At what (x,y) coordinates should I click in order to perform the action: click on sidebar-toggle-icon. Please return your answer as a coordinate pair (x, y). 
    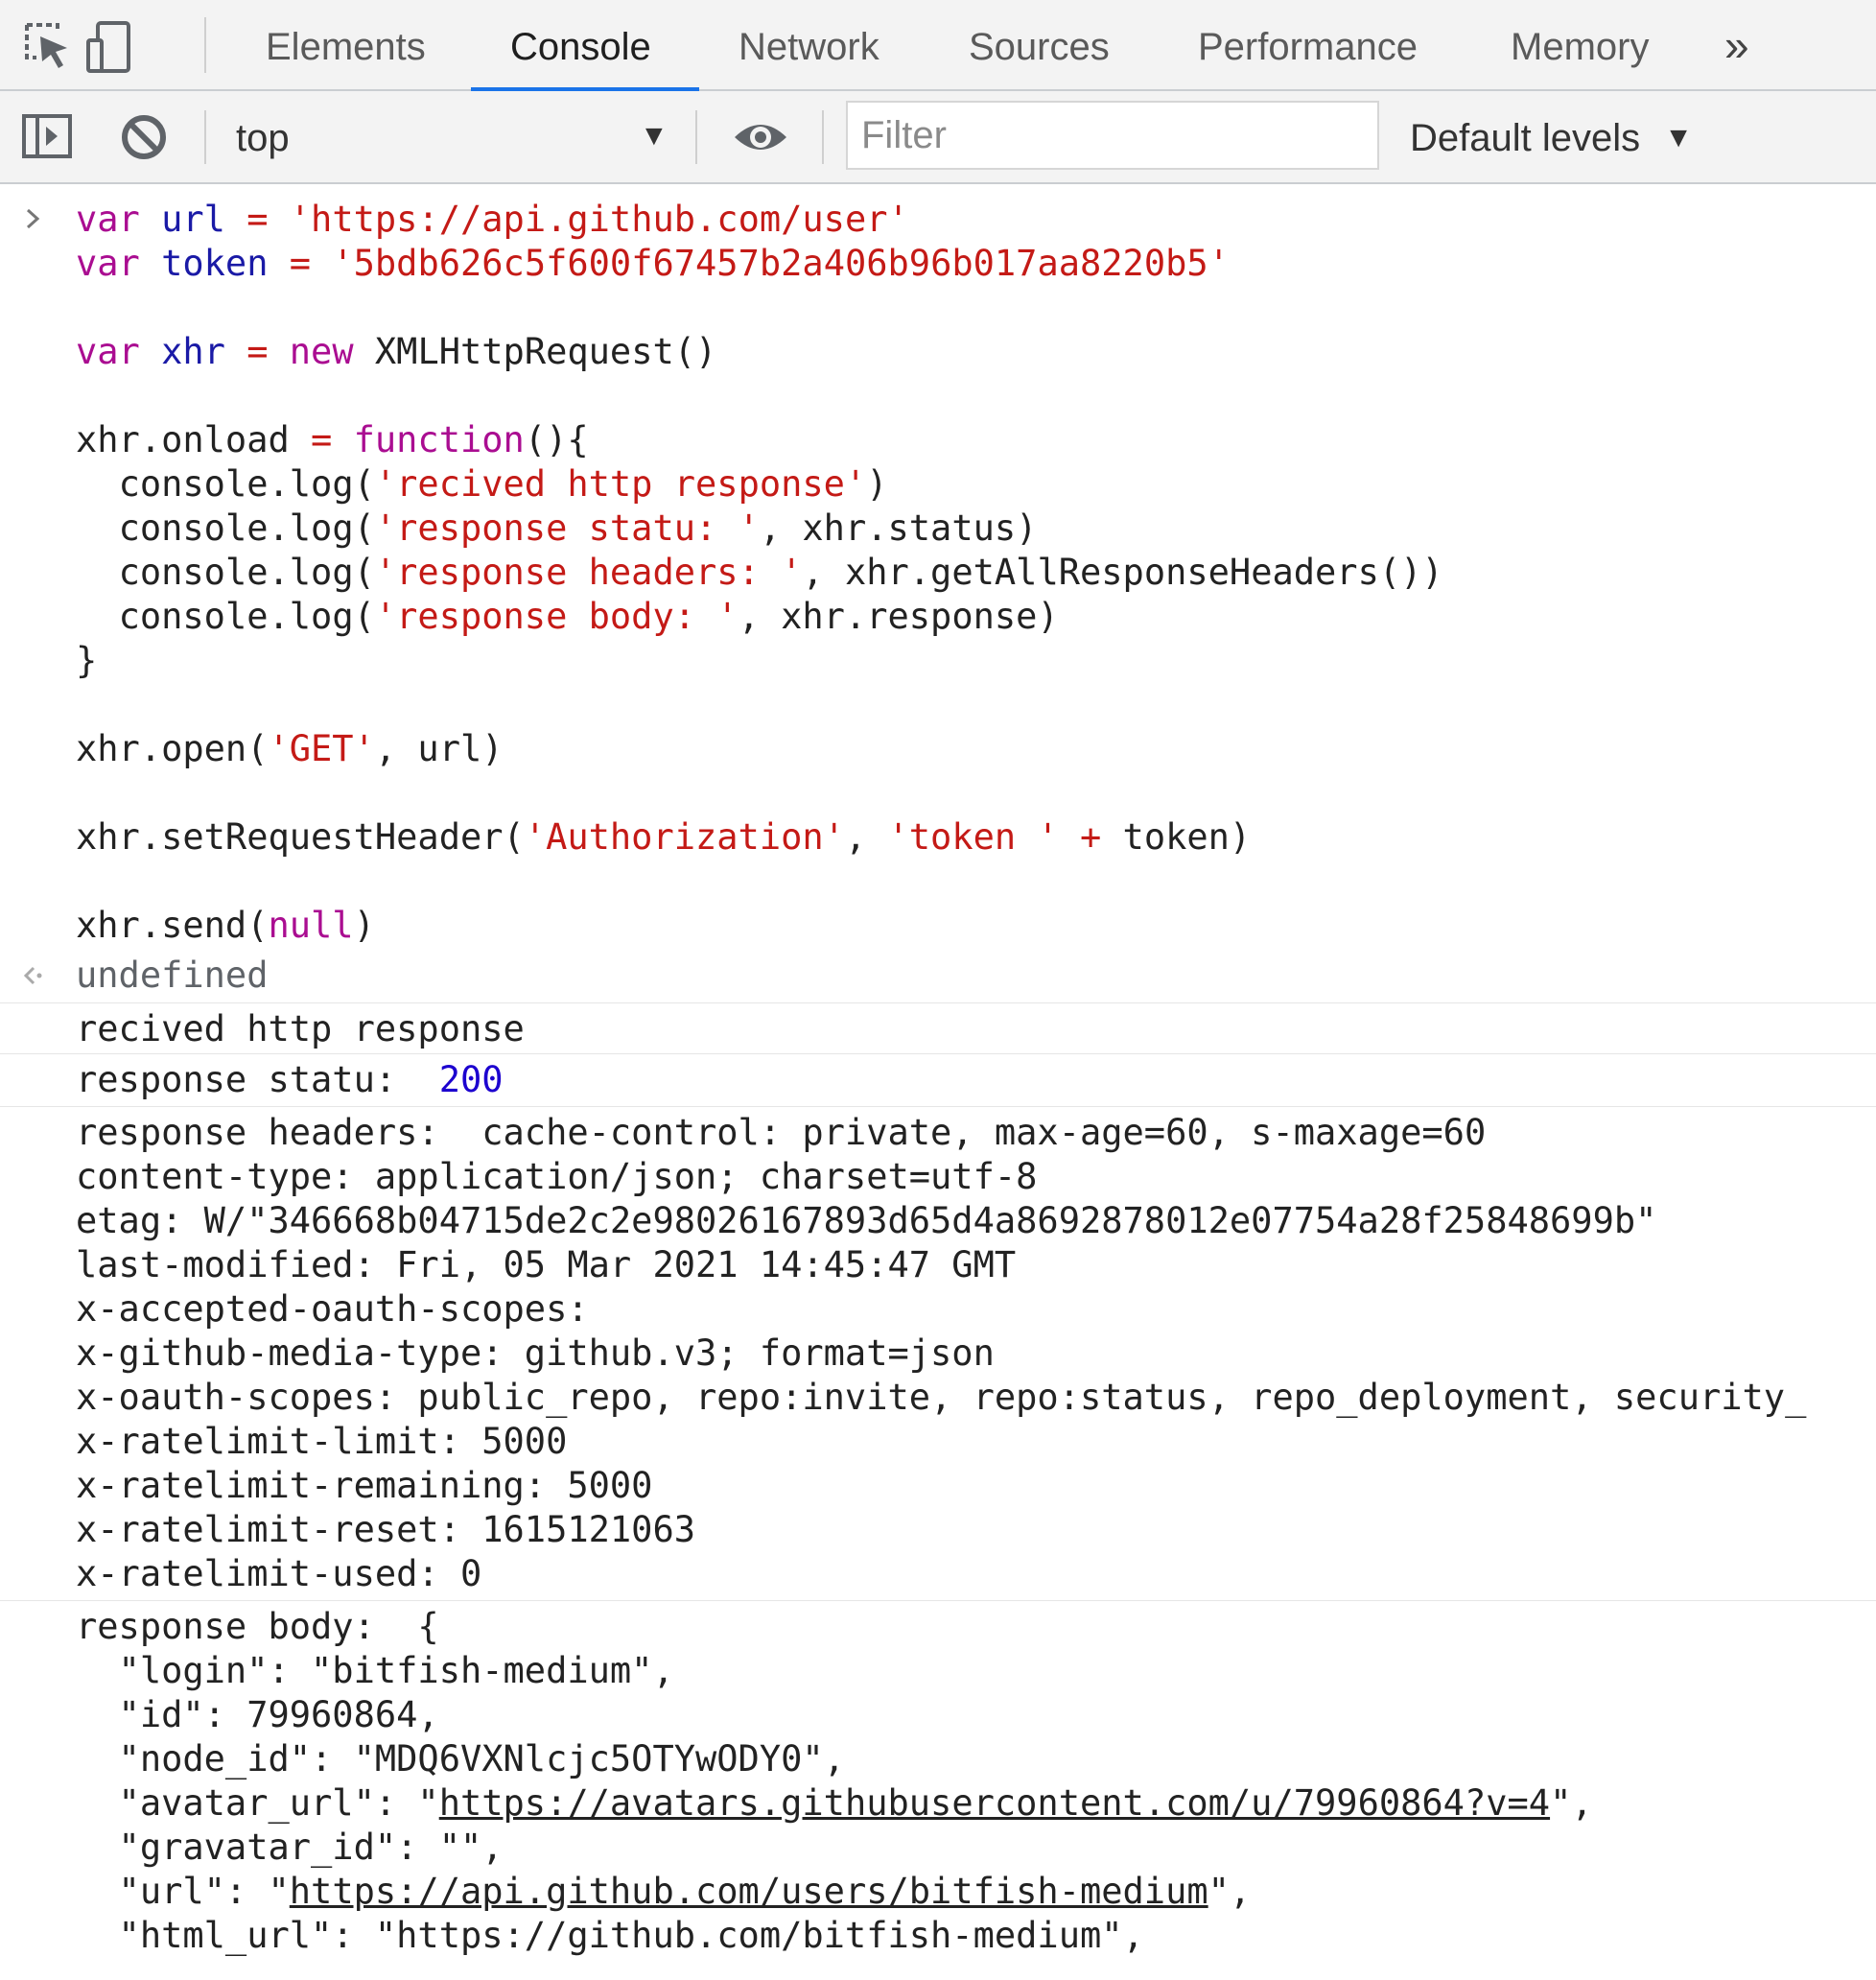
    Looking at the image, I should click on (47, 136).